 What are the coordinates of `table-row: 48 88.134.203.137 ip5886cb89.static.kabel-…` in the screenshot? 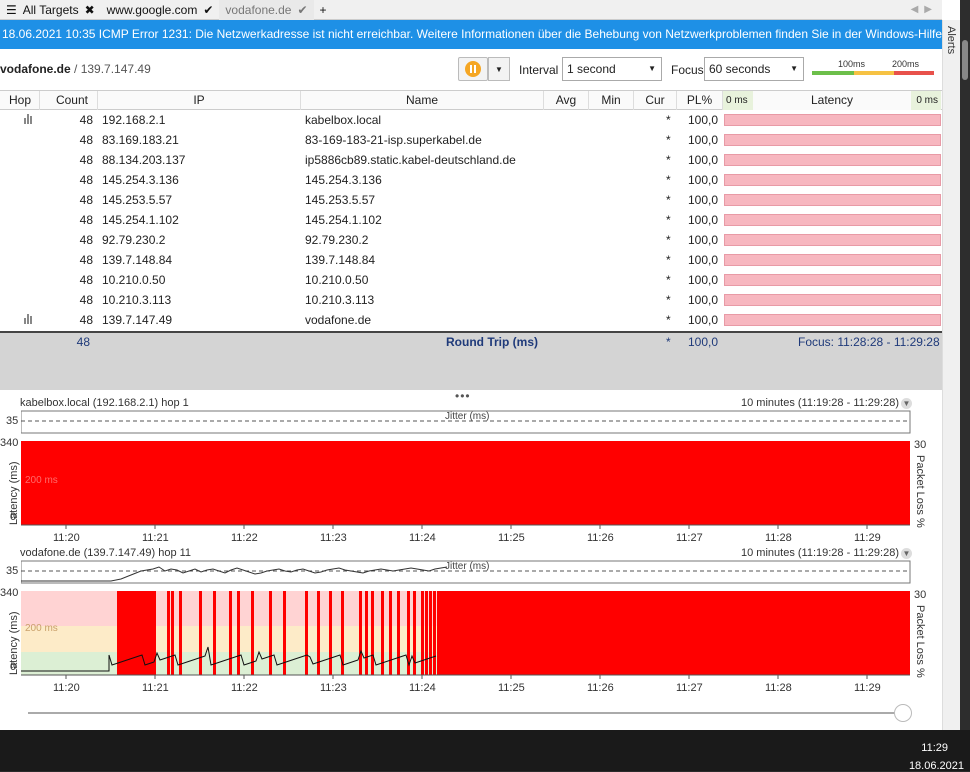 It's located at (471, 160).